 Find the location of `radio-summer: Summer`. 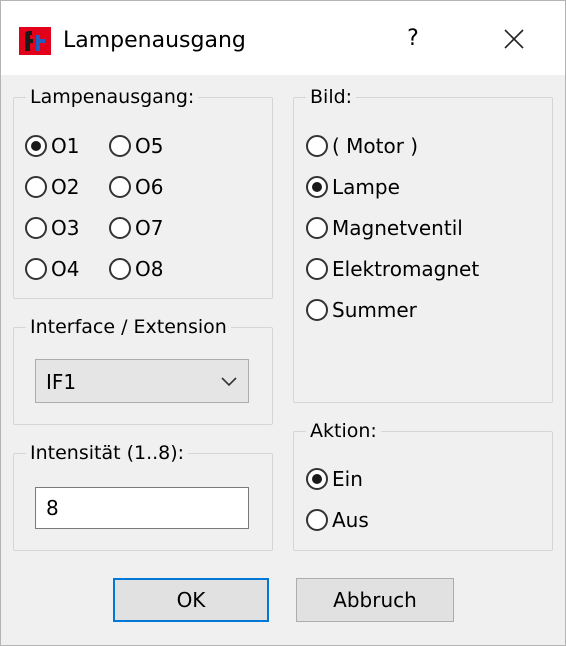

radio-summer: Summer is located at coordinates (361, 310).